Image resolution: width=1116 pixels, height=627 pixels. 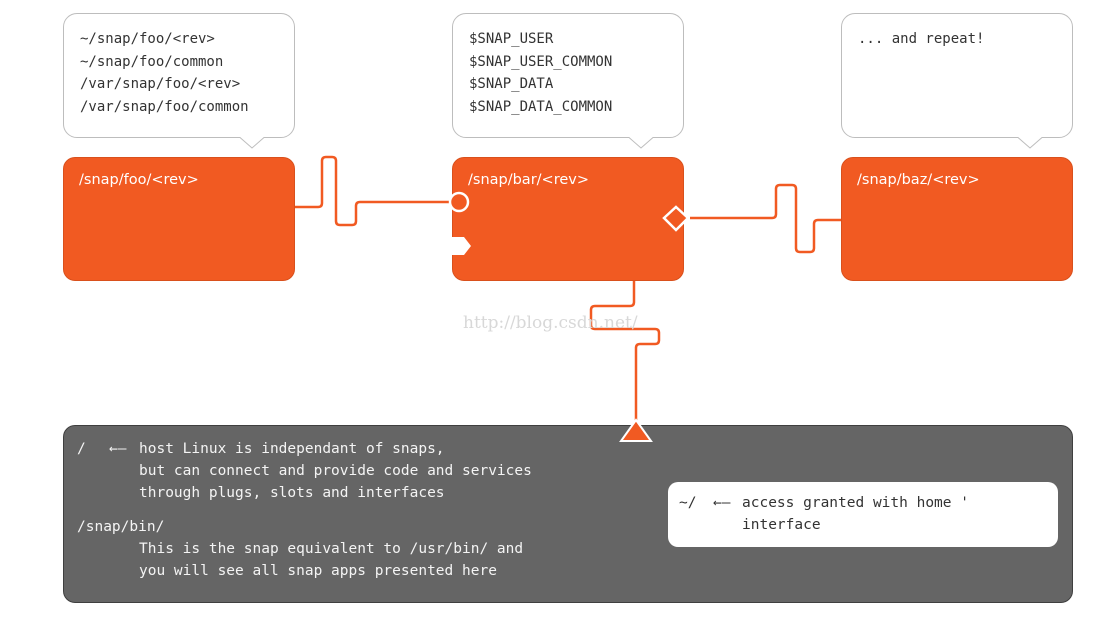 What do you see at coordinates (459, 202) in the screenshot?
I see `plug-circle-icon` at bounding box center [459, 202].